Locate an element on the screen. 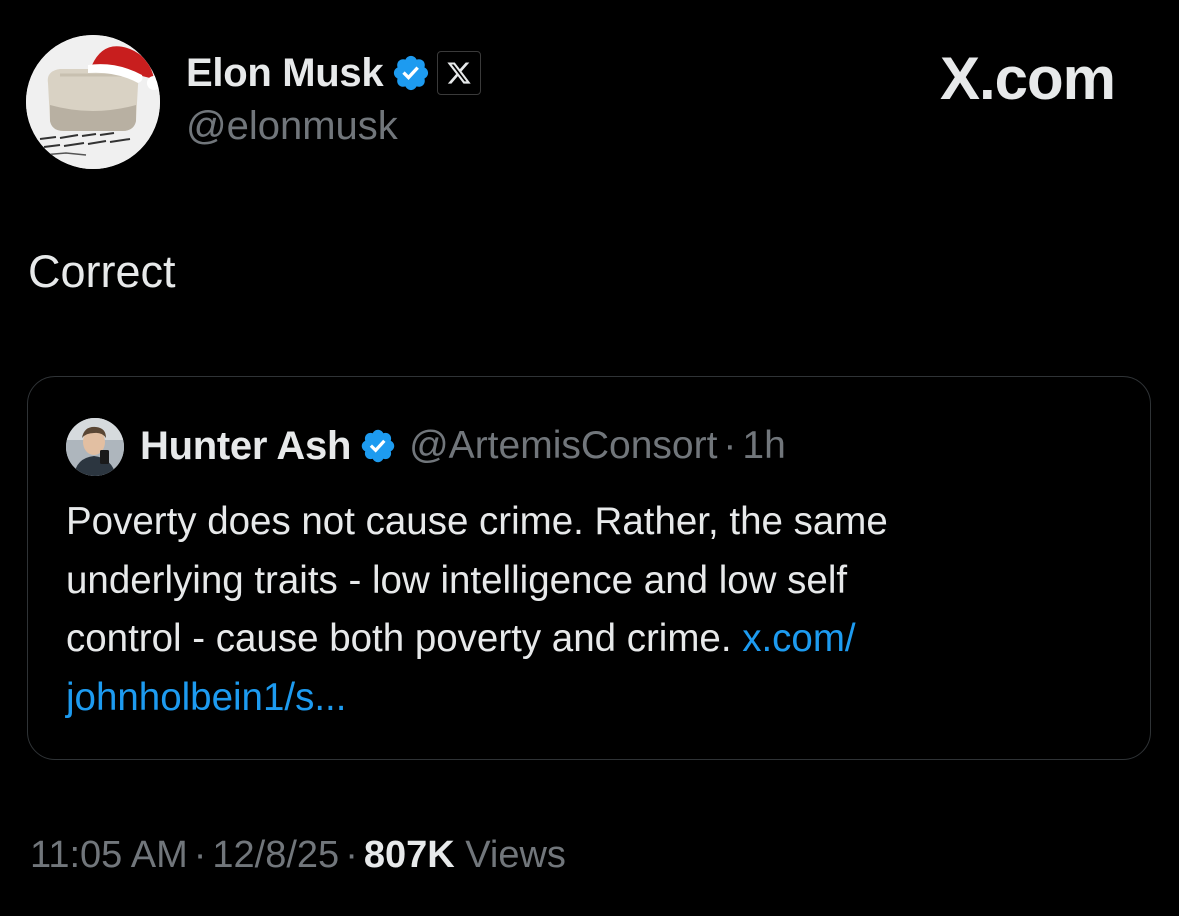 The width and height of the screenshot is (1179, 916). quoted-author-avatar is located at coordinates (95, 447).